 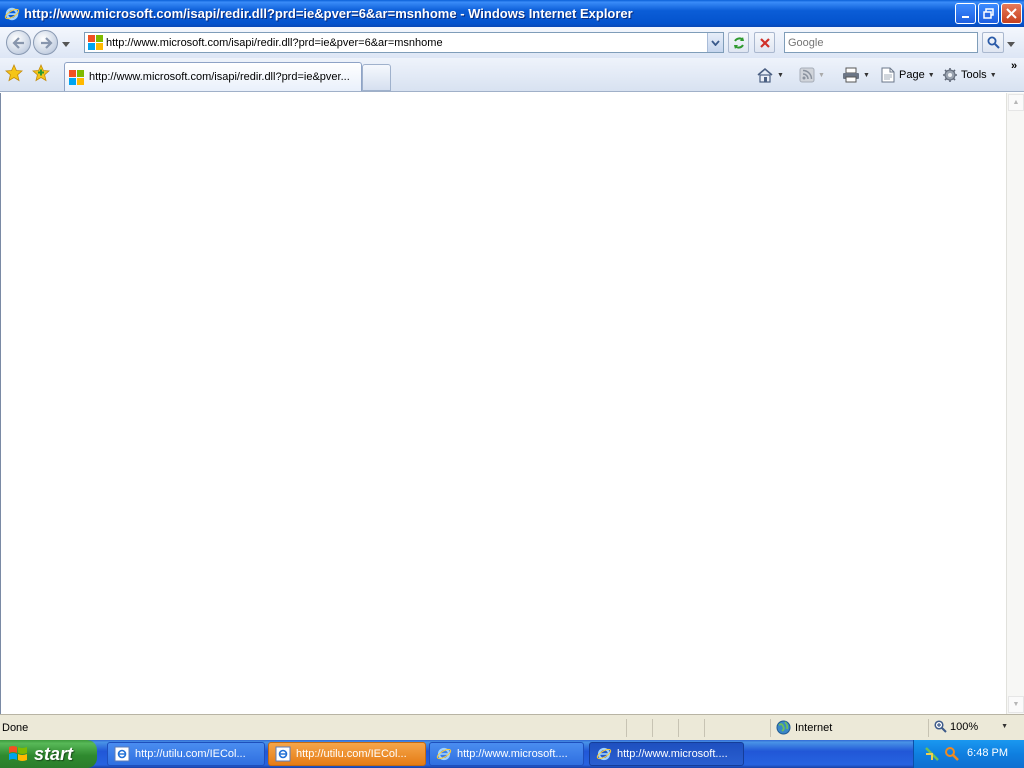 I want to click on zone-label: Internet, so click(x=814, y=727).